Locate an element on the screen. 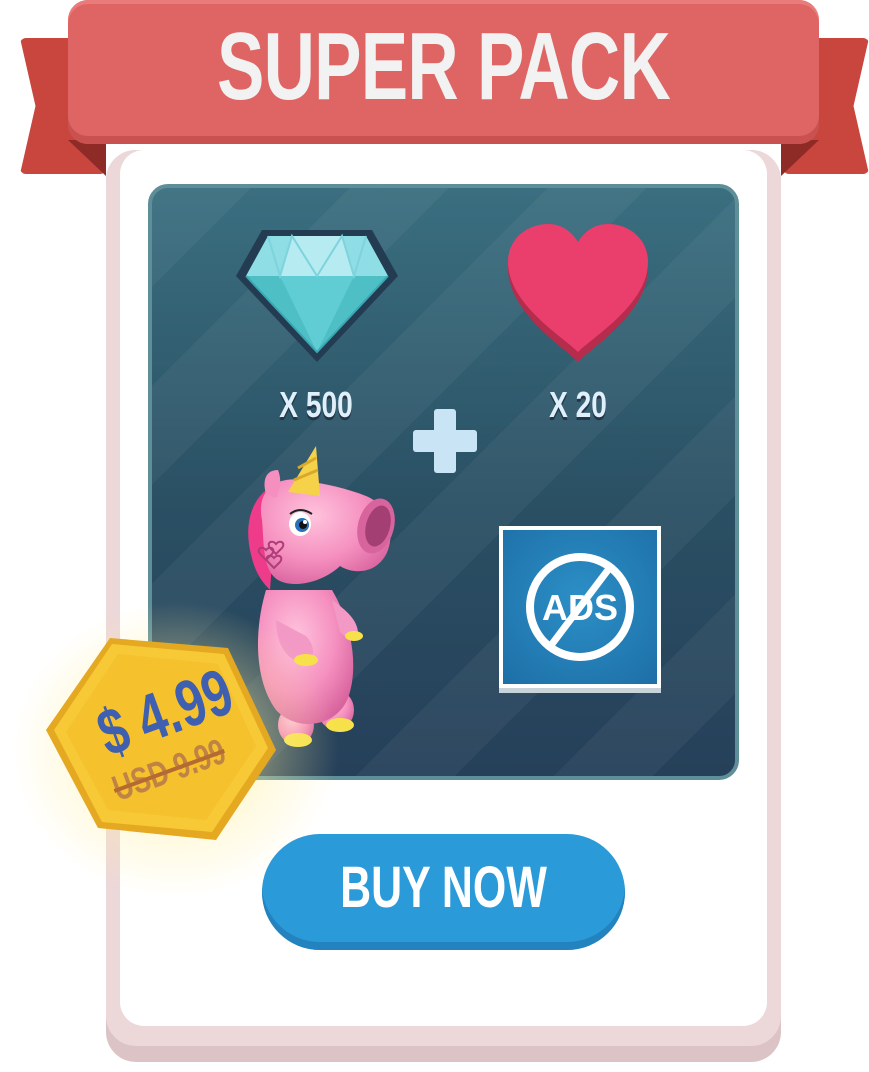  diamond-icon is located at coordinates (317, 296).